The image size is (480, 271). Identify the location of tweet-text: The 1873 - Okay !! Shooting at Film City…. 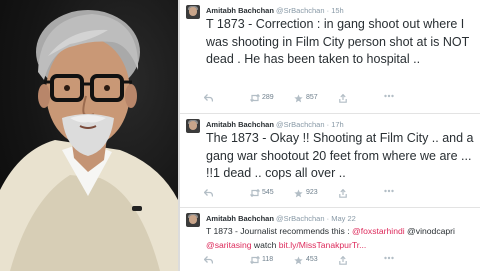
(340, 155).